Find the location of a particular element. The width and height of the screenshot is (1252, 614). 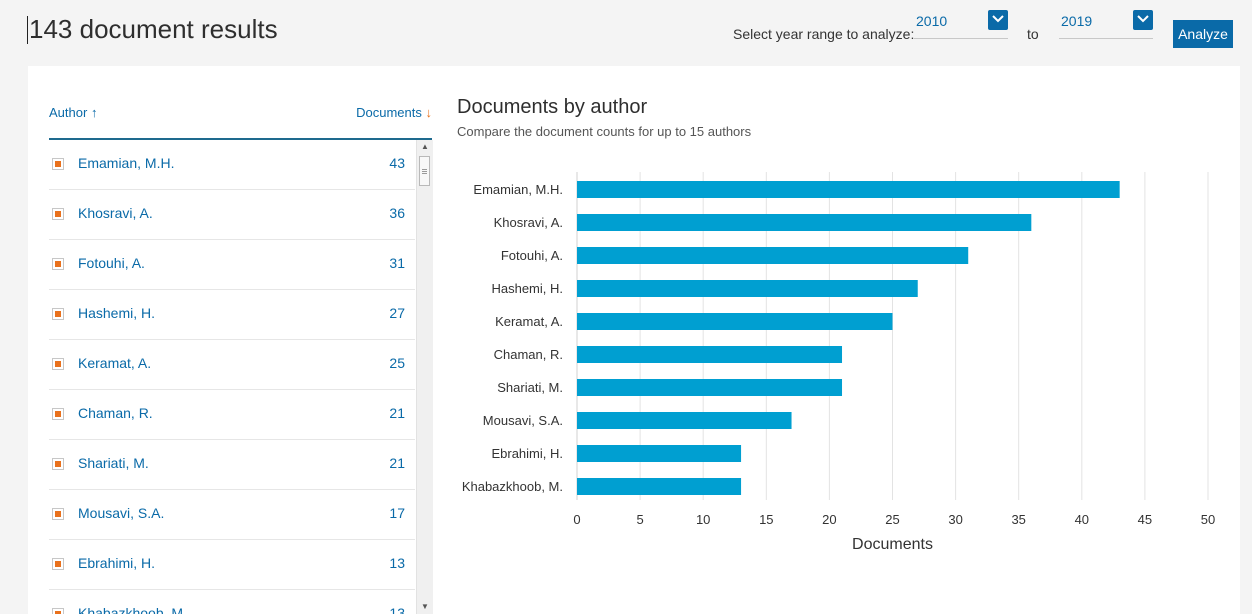

tick-label: 35 is located at coordinates (1018, 519).